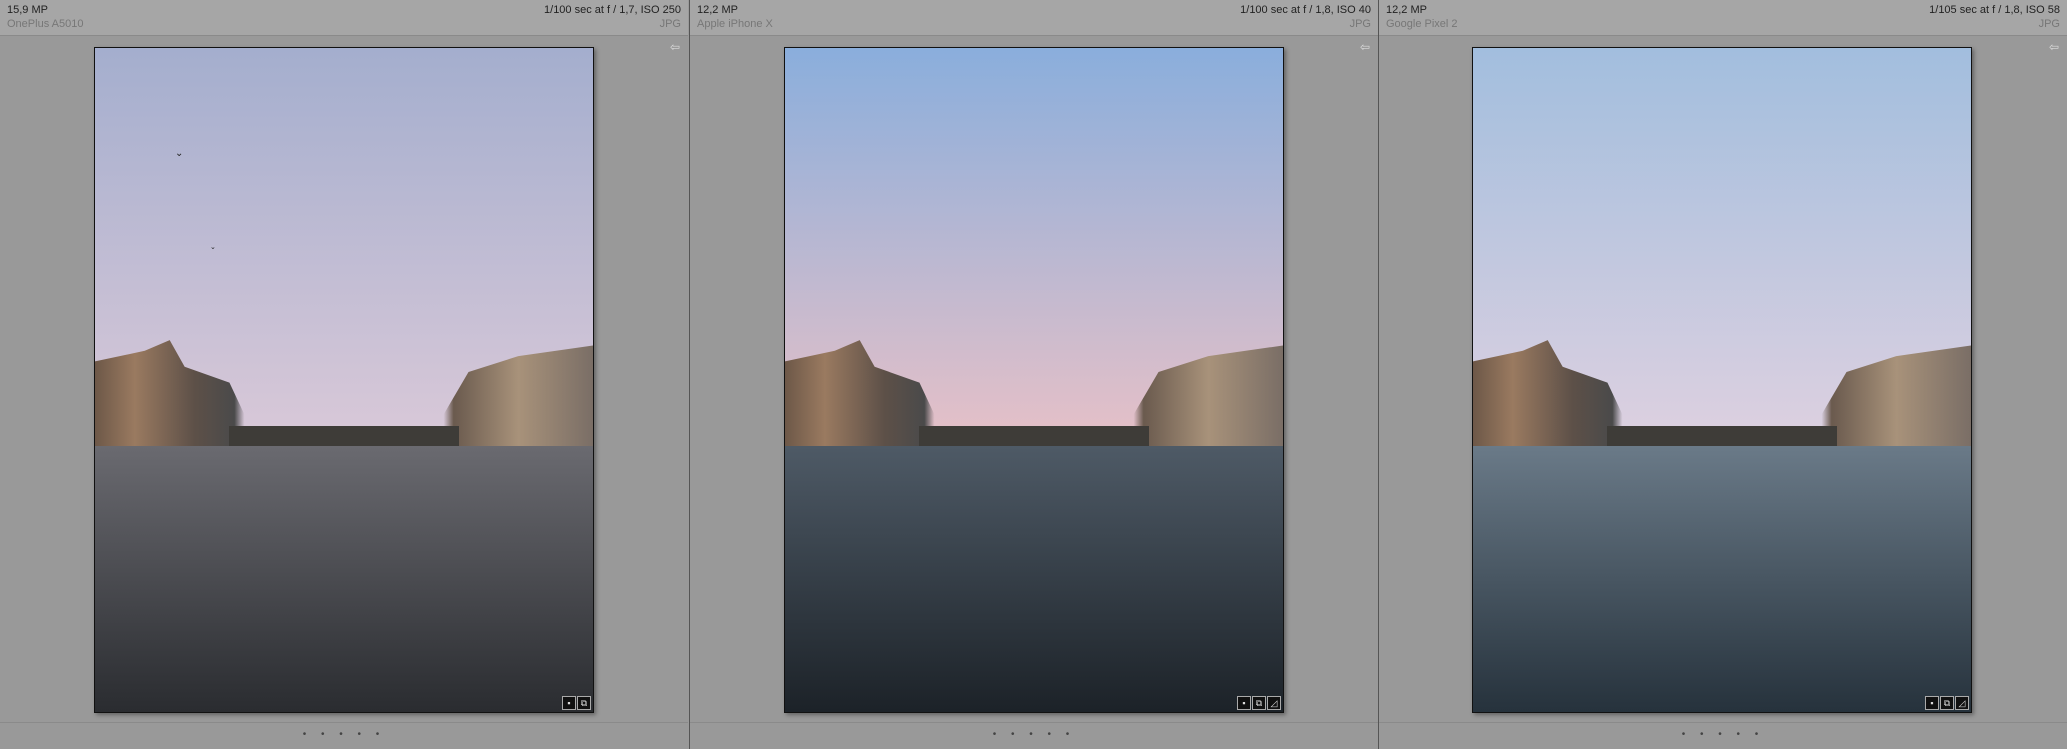 Image resolution: width=2067 pixels, height=749 pixels. What do you see at coordinates (1305, 10) in the screenshot?
I see `exposure-info: 1/100 sec at f / 1,8, ISO 40` at bounding box center [1305, 10].